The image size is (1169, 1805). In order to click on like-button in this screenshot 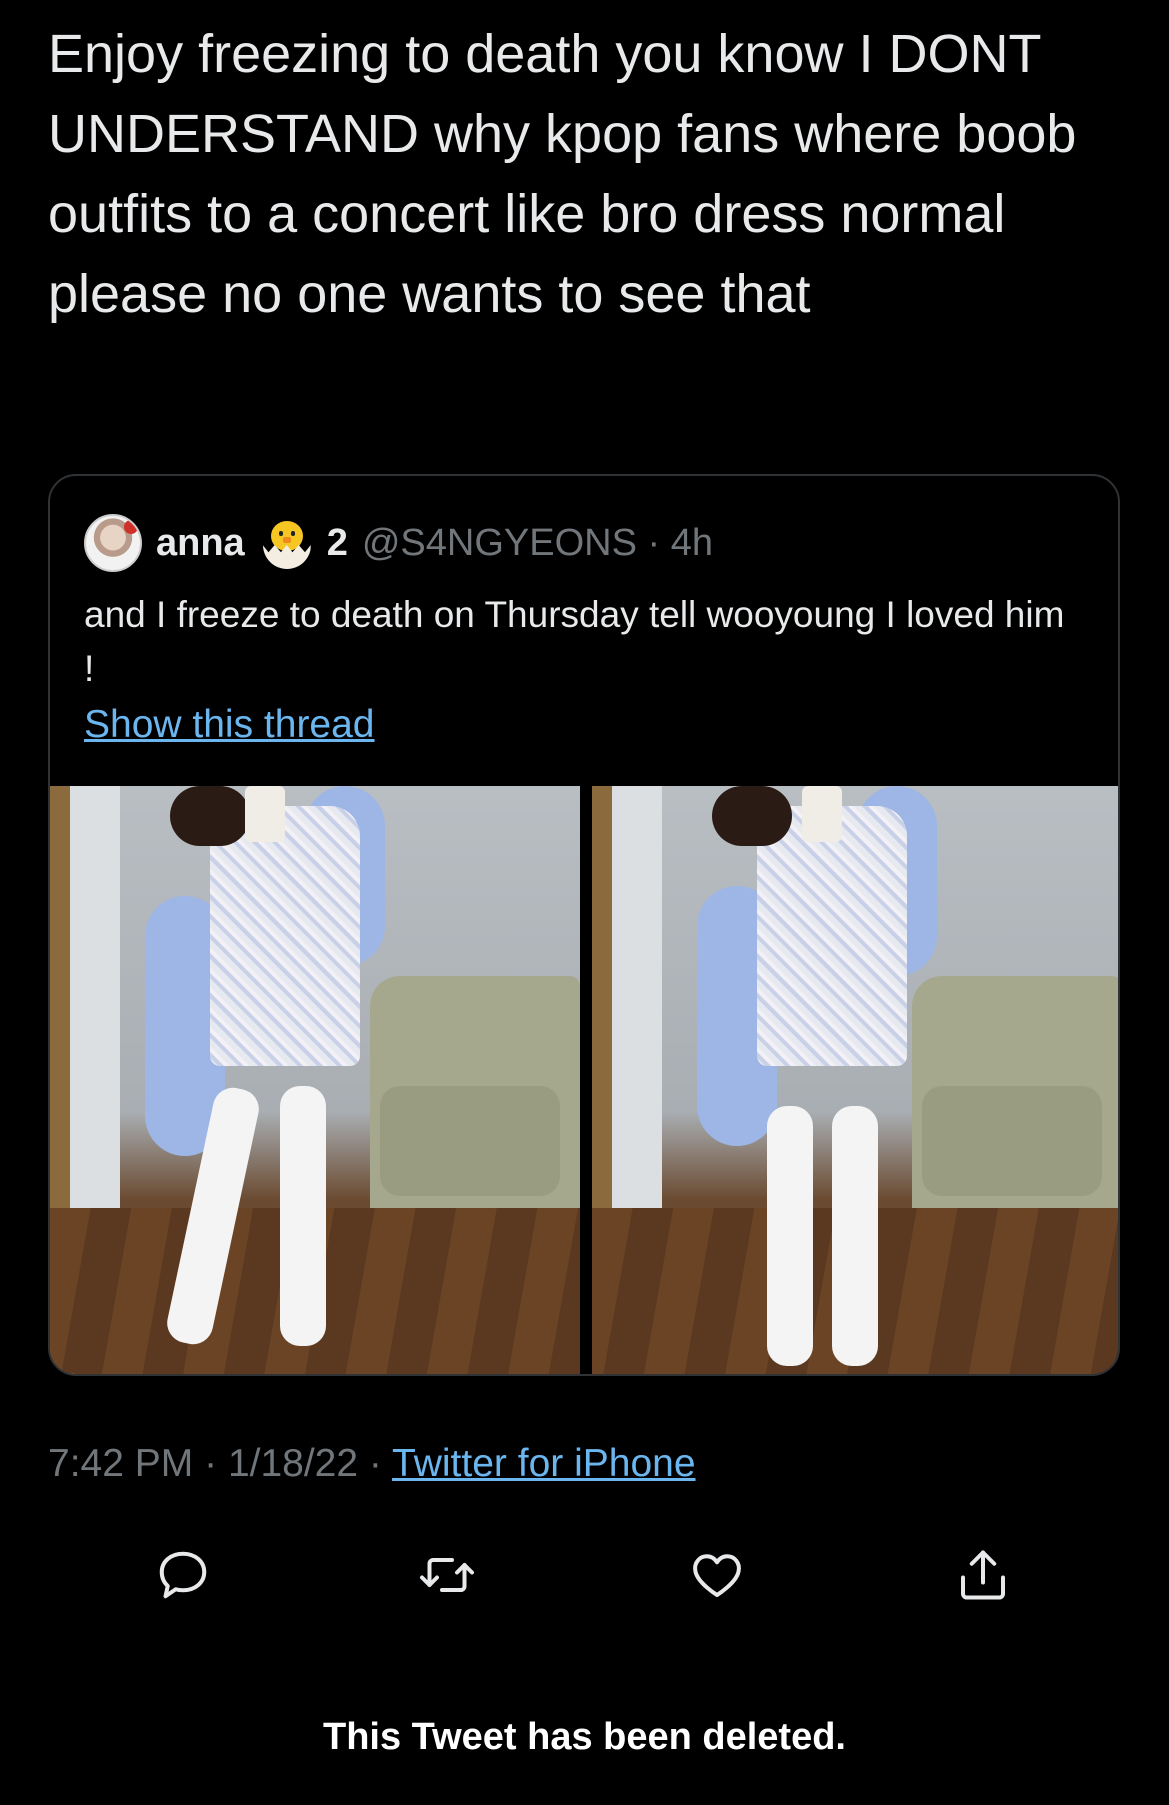, I will do `click(717, 1575)`.